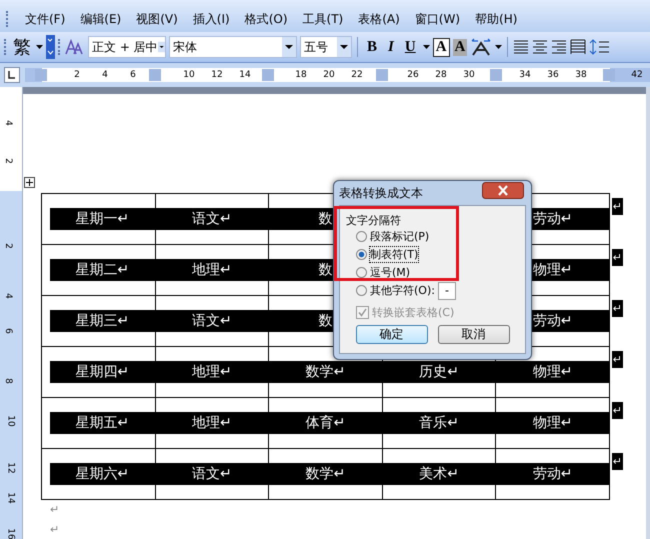 The width and height of the screenshot is (650, 539). I want to click on menu-item: 窗口(W), so click(437, 19).